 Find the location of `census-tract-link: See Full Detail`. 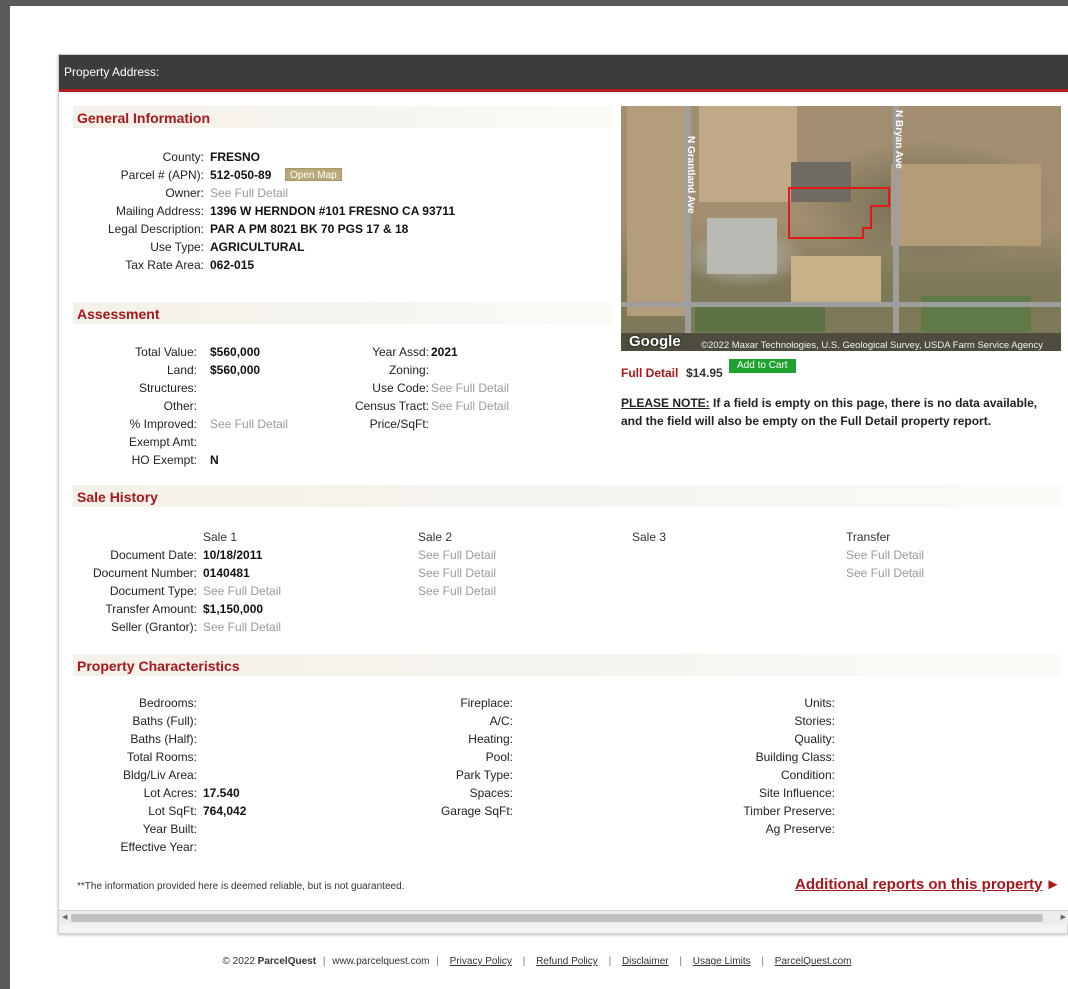

census-tract-link: See Full Detail is located at coordinates (470, 406).